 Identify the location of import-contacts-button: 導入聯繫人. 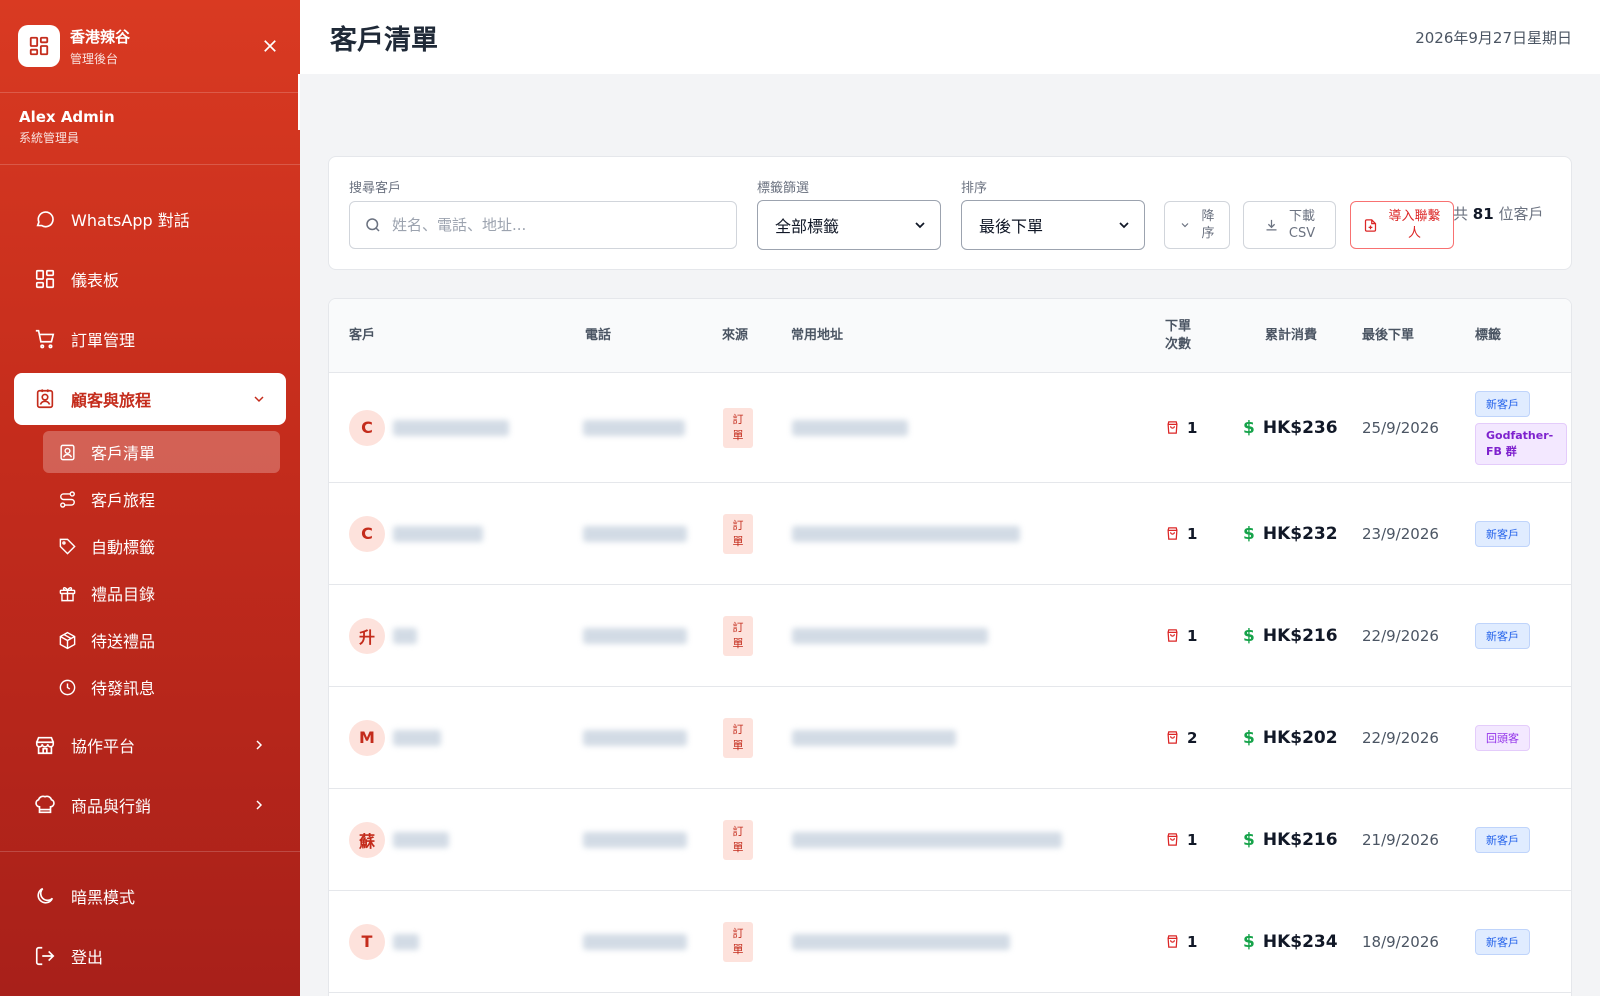
(1402, 225).